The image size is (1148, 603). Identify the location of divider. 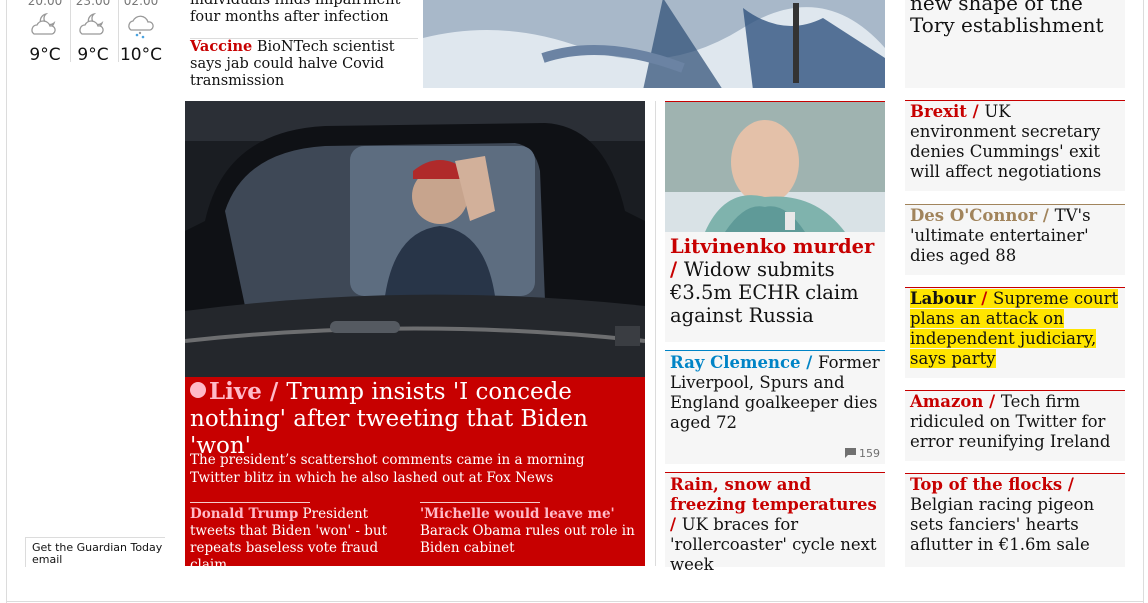
(304, 38).